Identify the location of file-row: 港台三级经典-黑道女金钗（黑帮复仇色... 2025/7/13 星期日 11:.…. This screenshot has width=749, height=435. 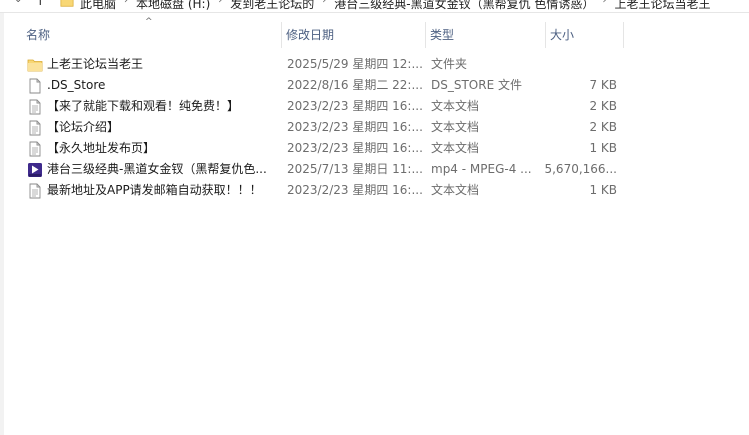
(324, 169).